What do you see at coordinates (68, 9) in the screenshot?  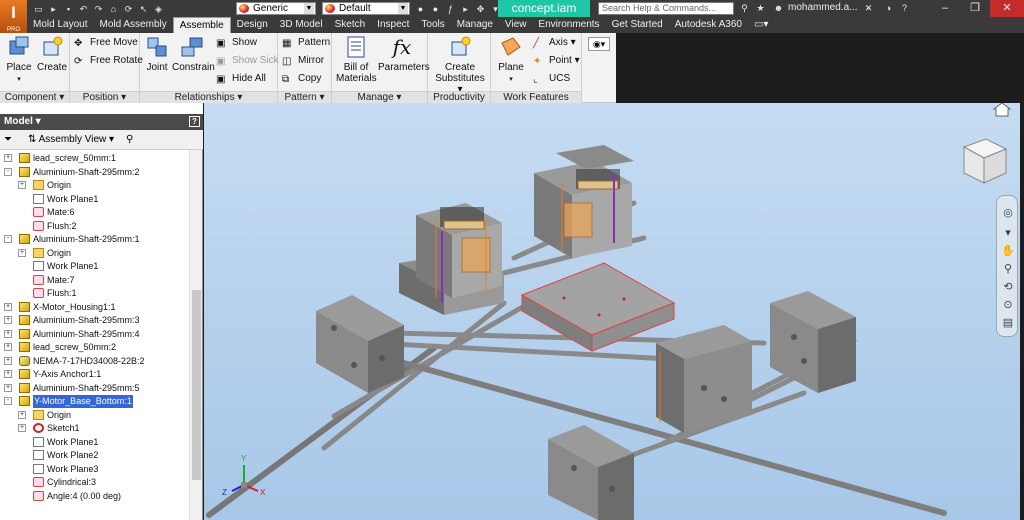 I see `save-icon: ▪` at bounding box center [68, 9].